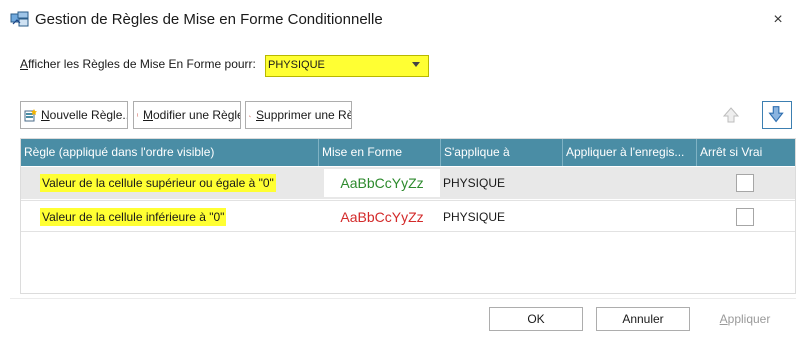 This screenshot has height=340, width=798. Describe the element at coordinates (403, 298) in the screenshot. I see `footer-divider` at that location.